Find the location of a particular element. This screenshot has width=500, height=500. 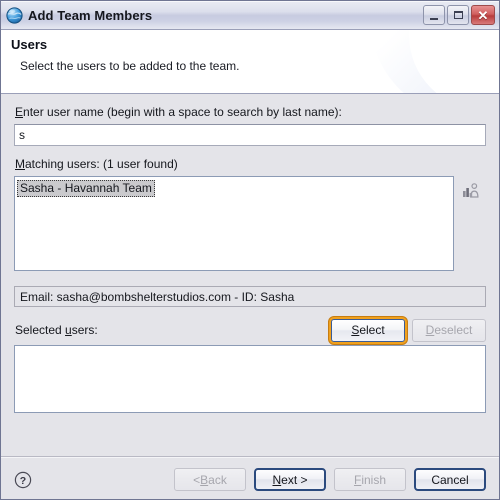

maximize-icon is located at coordinates (458, 15).